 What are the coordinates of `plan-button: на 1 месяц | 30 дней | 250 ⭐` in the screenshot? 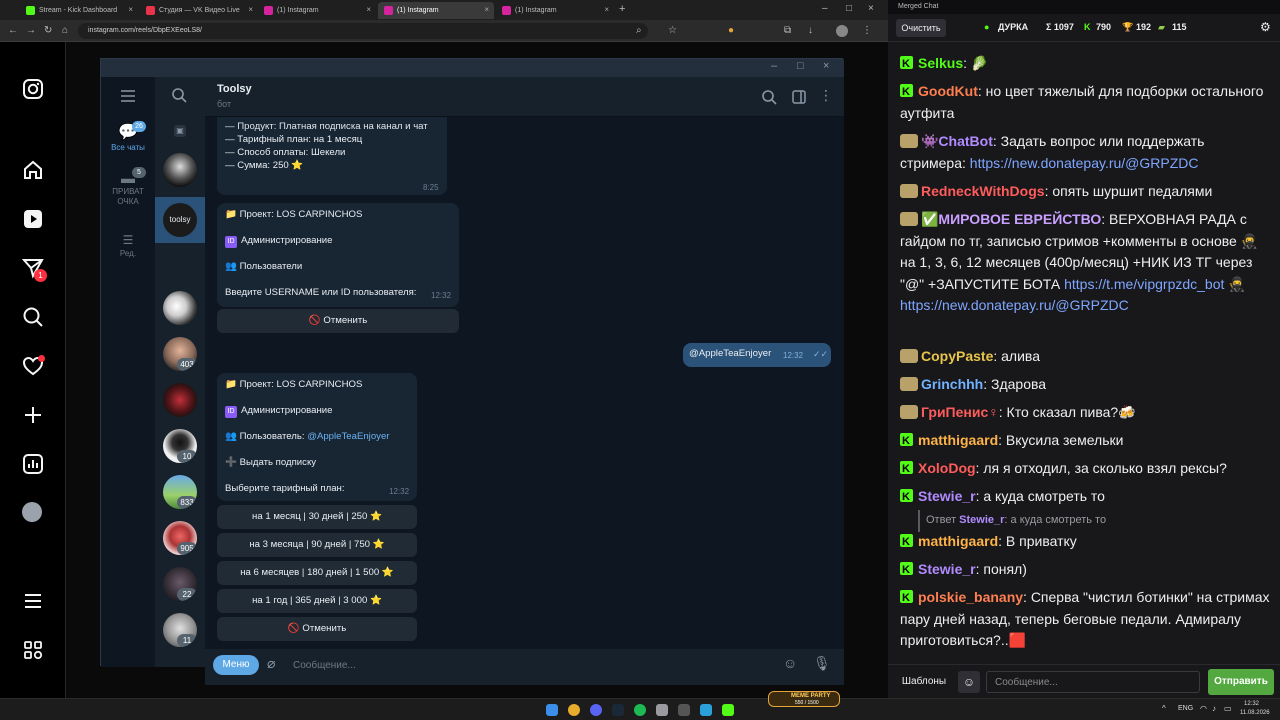 It's located at (317, 517).